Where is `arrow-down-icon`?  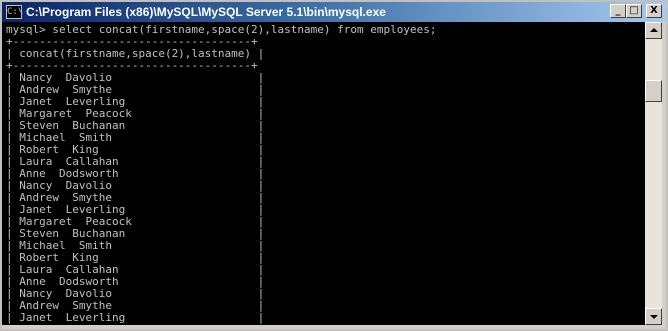
arrow-down-icon is located at coordinates (654, 317).